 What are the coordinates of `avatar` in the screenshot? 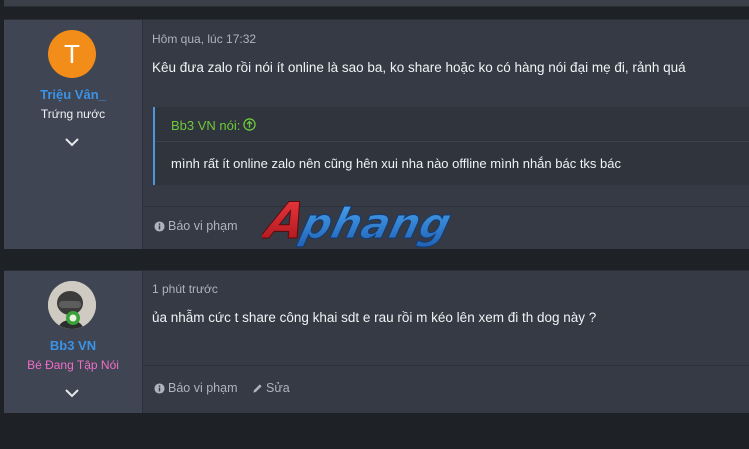 It's located at (72, 305).